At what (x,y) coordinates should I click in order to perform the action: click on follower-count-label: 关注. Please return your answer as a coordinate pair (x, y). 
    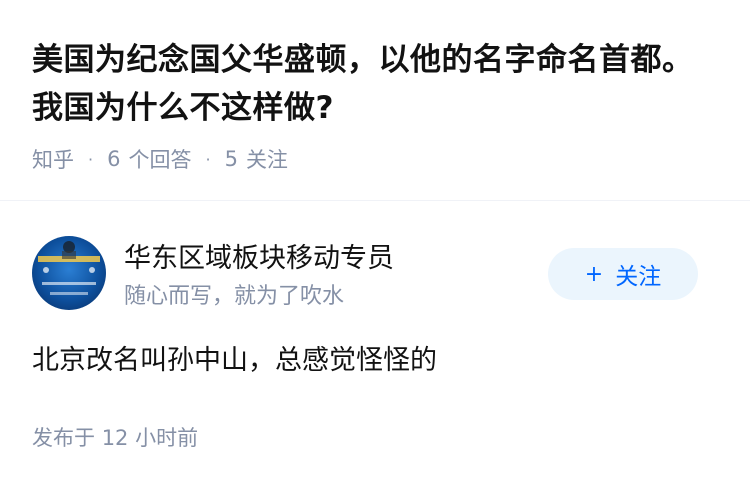
    Looking at the image, I should click on (266, 160).